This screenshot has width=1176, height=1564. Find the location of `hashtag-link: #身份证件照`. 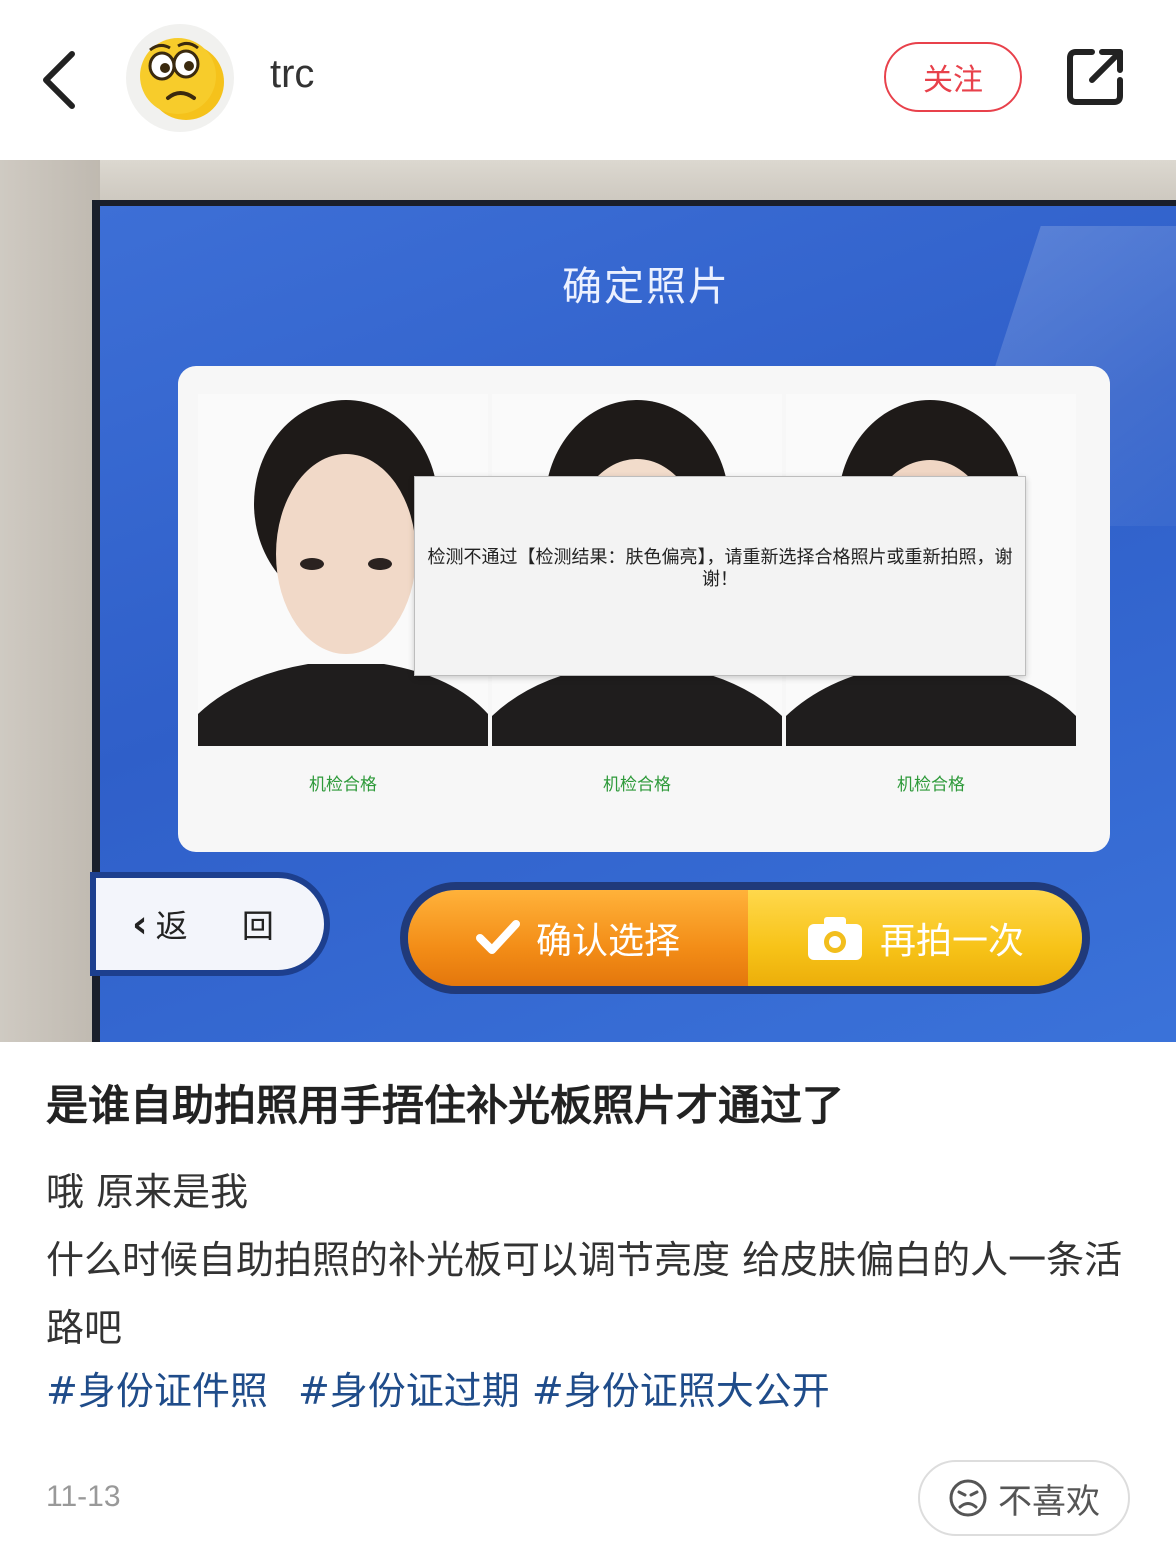

hashtag-link: #身份证件照 is located at coordinates (157, 1391).